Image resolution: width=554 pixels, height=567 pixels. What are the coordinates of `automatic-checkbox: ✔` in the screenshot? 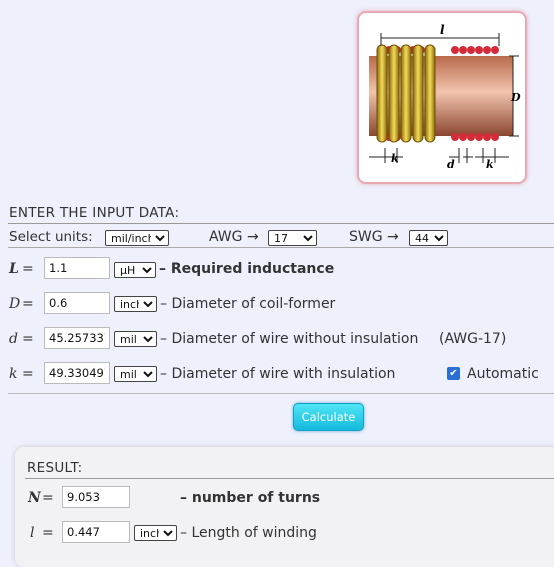 It's located at (453, 373).